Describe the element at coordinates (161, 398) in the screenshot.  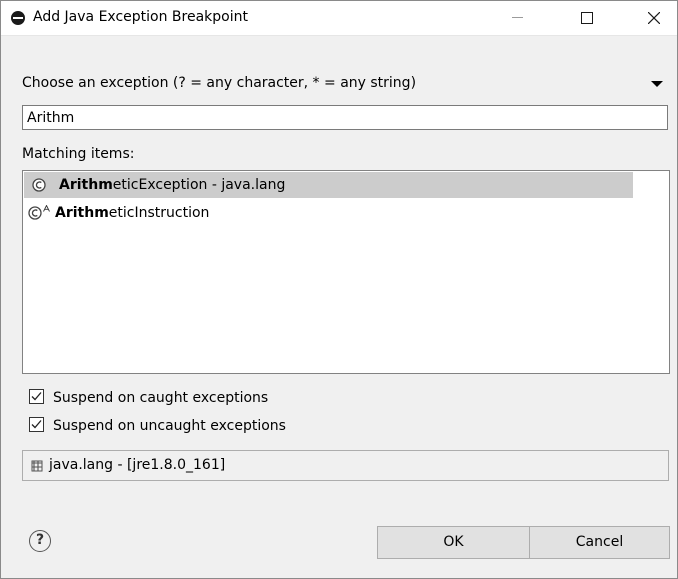
I see `suspend-caught-label: Suspend on caught exceptions` at that location.